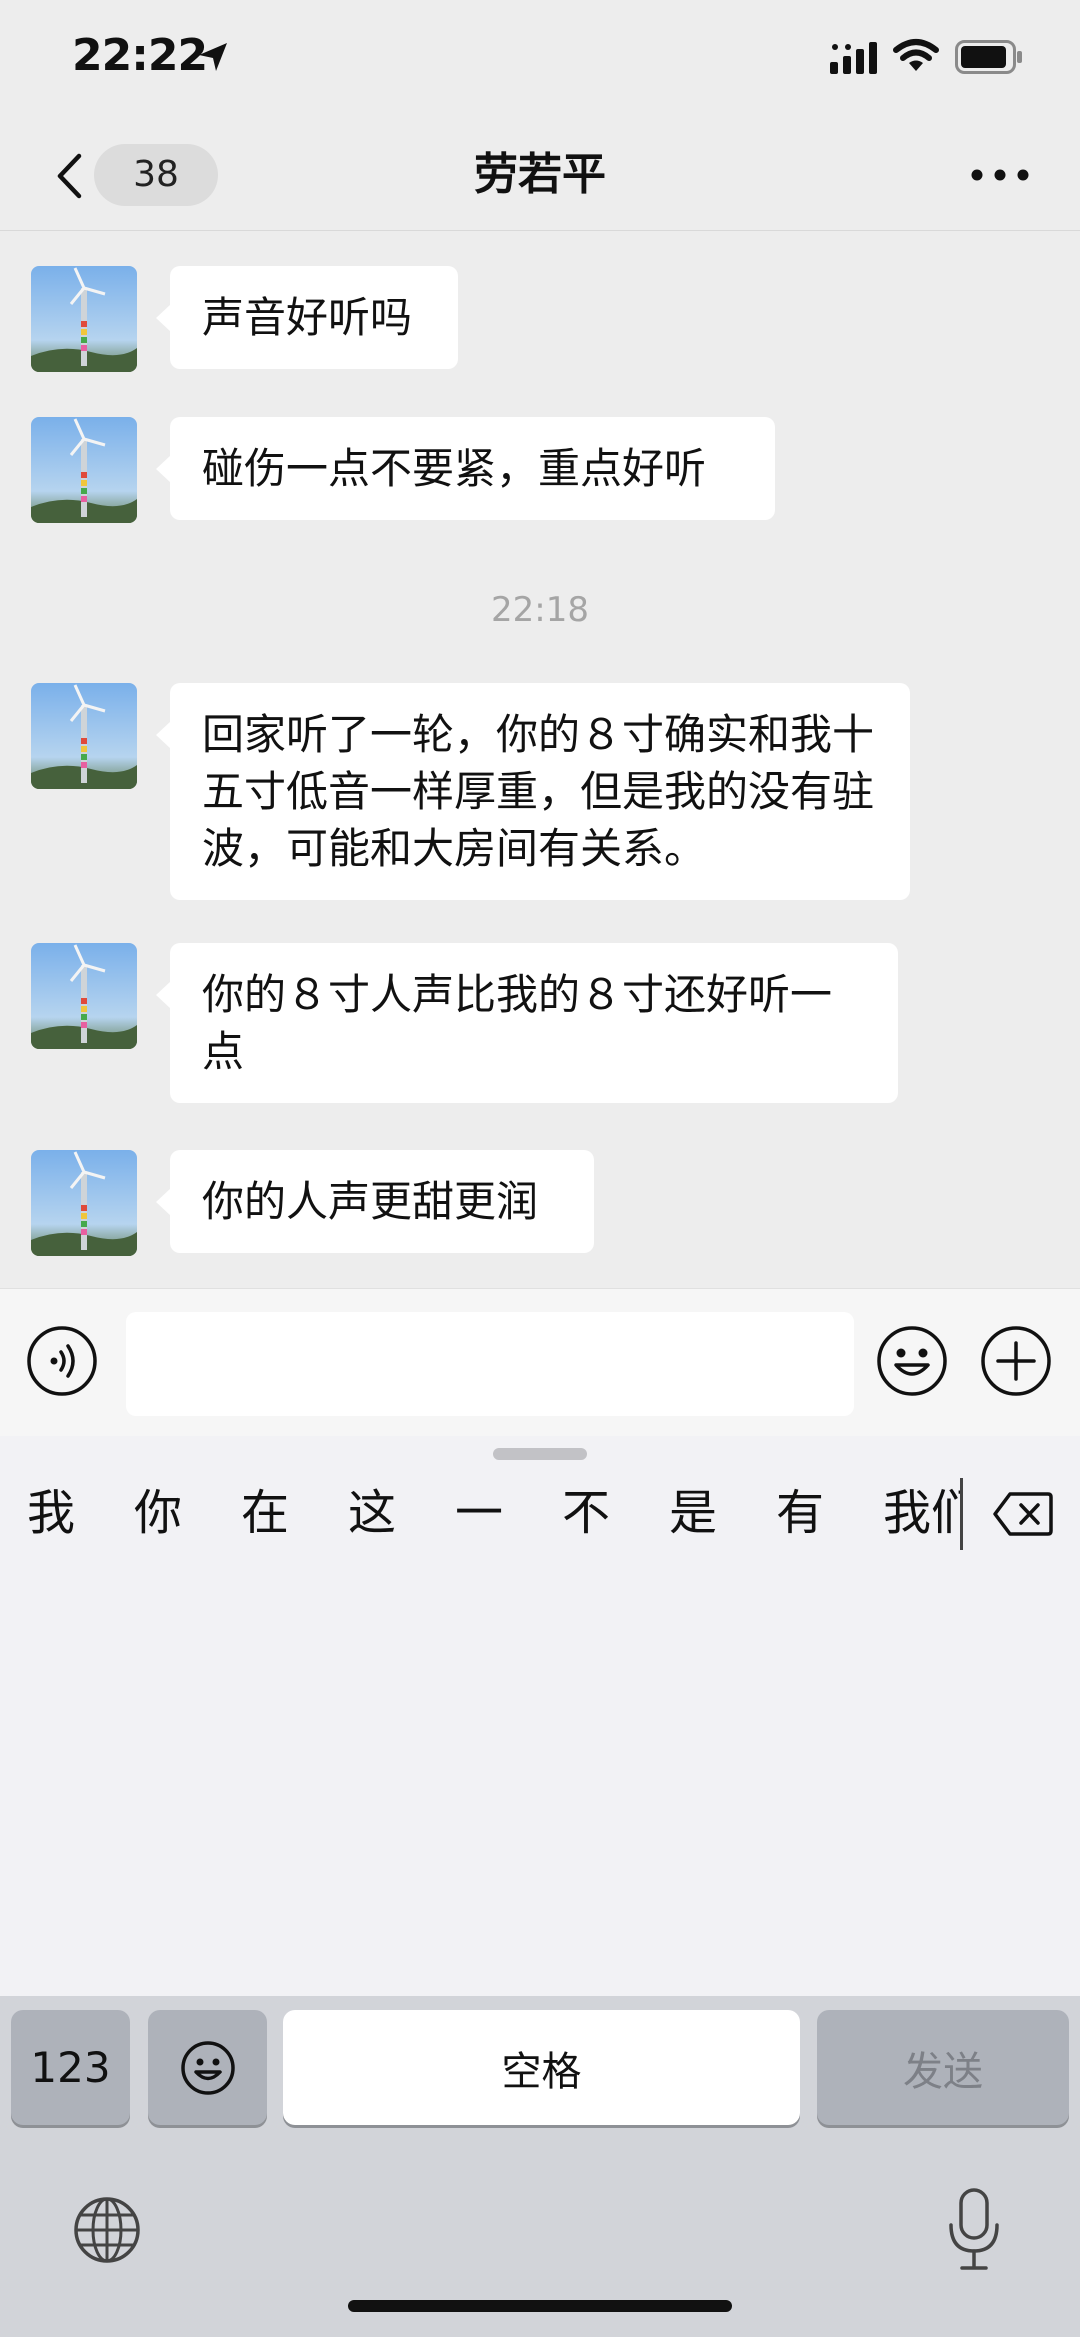 The height and width of the screenshot is (2337, 1080). What do you see at coordinates (540, 1454) in the screenshot?
I see `keyboard-handle` at bounding box center [540, 1454].